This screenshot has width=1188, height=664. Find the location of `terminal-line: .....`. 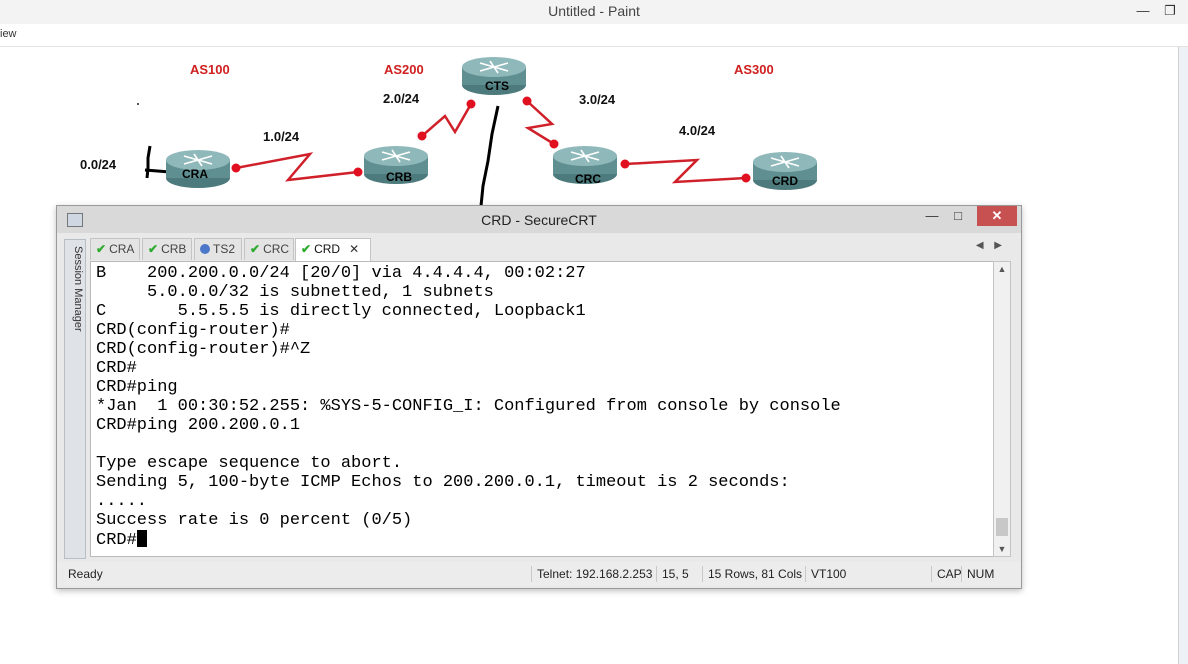

terminal-line: ..... is located at coordinates (122, 501).